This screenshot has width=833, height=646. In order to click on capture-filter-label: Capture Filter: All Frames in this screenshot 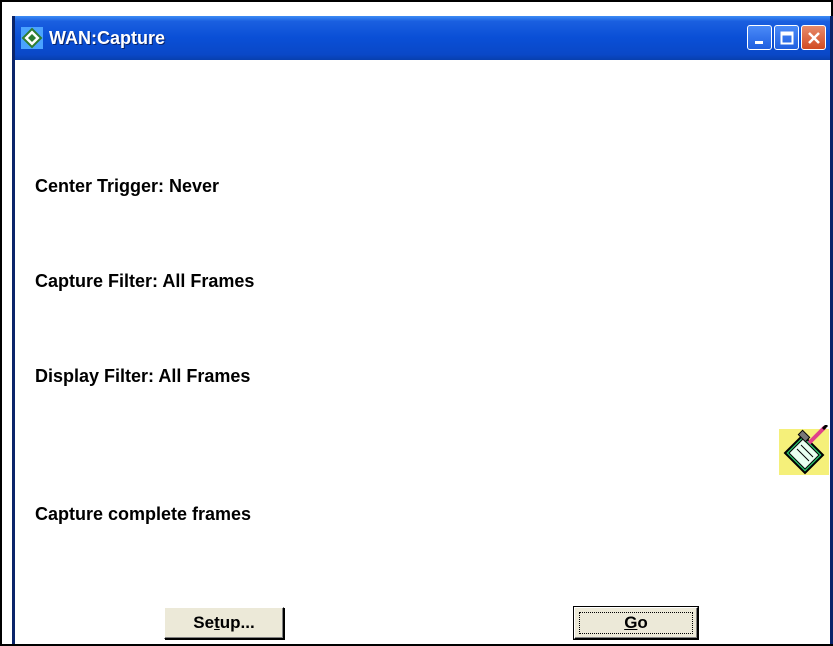, I will do `click(145, 281)`.